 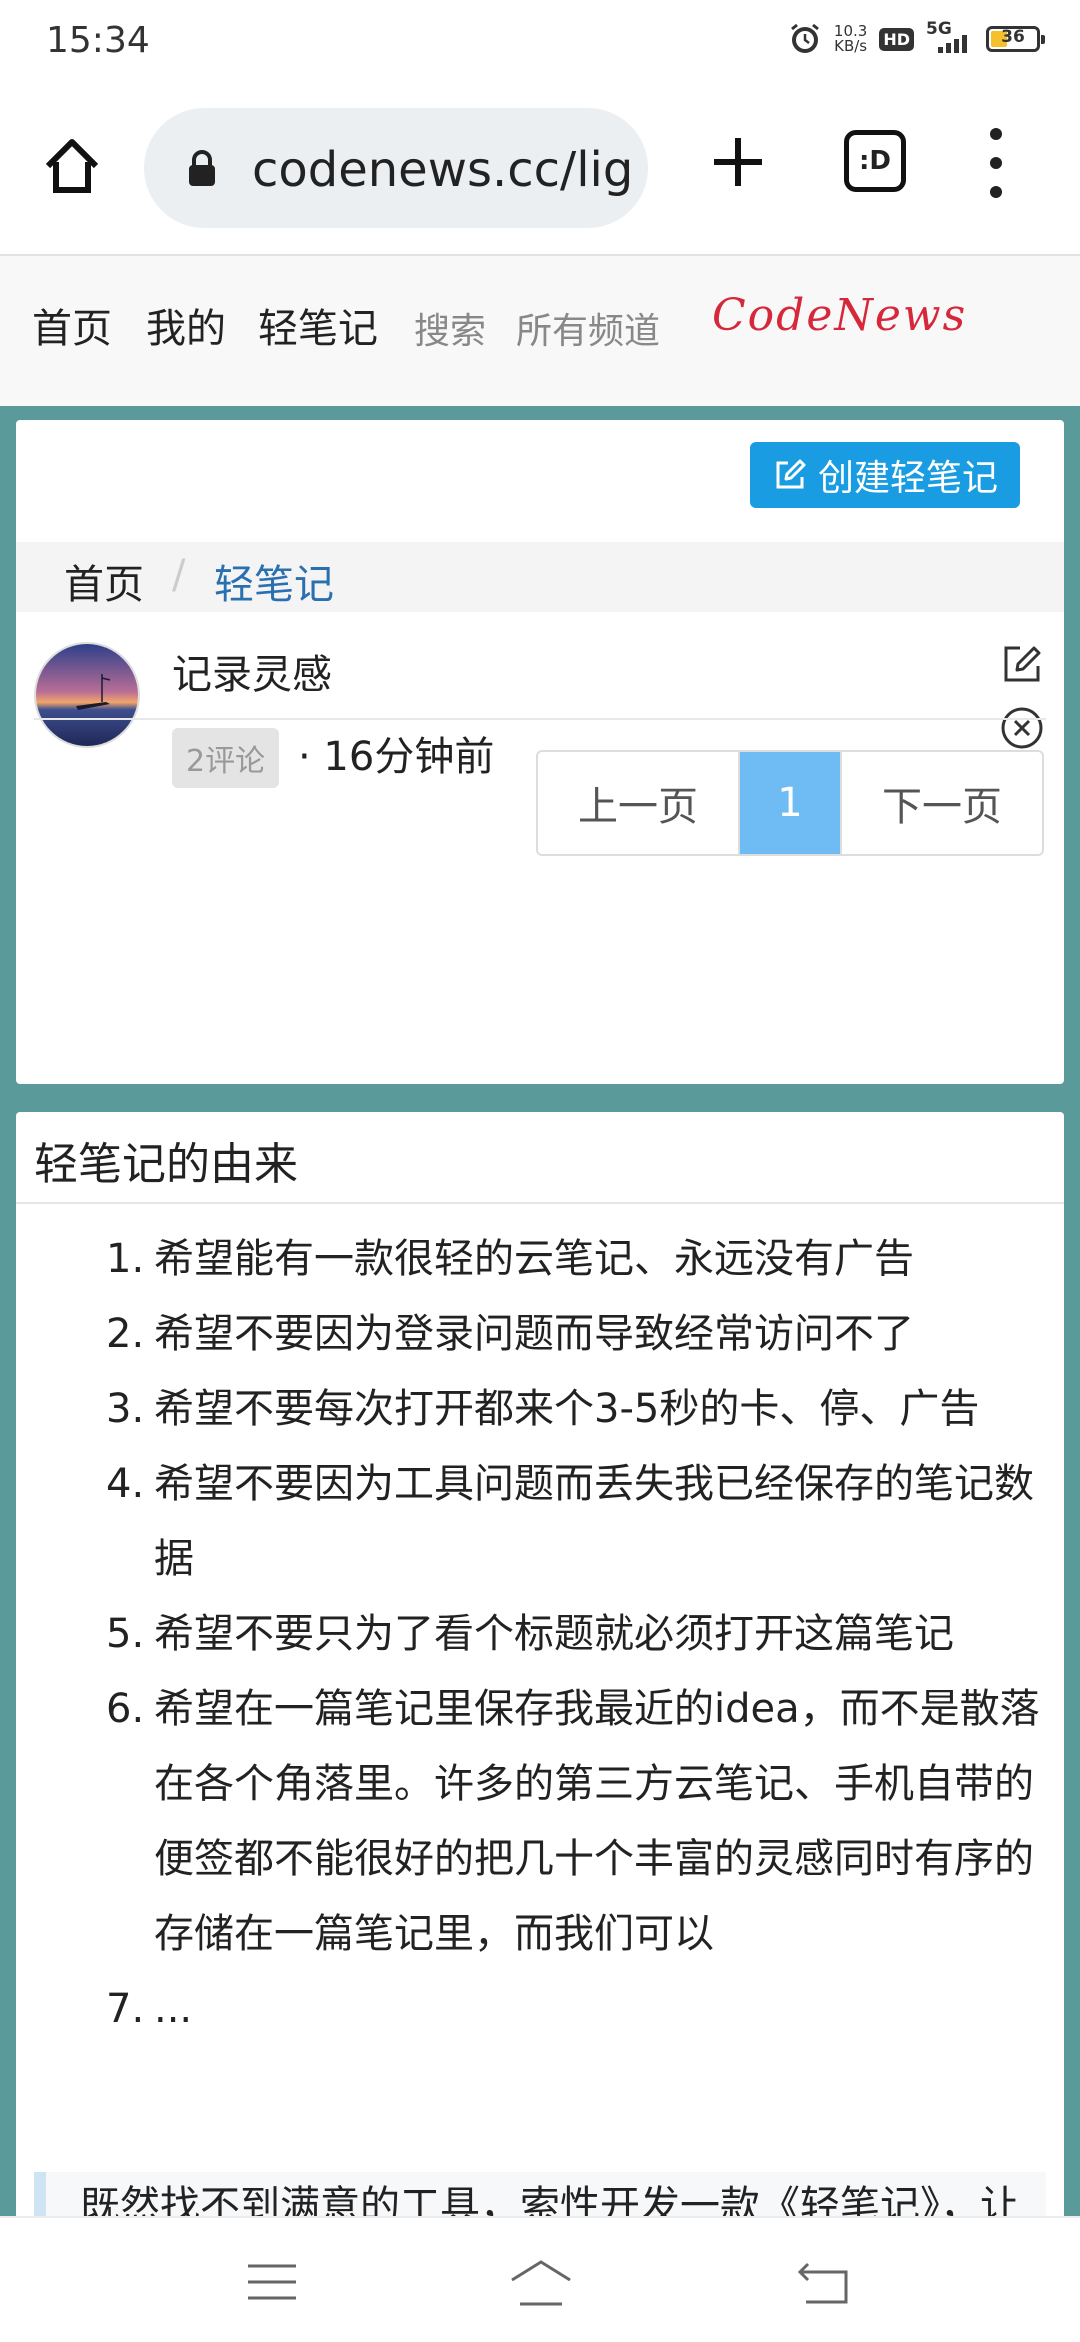 I want to click on origin-title: 轻笔记的由来, so click(x=166, y=1164).